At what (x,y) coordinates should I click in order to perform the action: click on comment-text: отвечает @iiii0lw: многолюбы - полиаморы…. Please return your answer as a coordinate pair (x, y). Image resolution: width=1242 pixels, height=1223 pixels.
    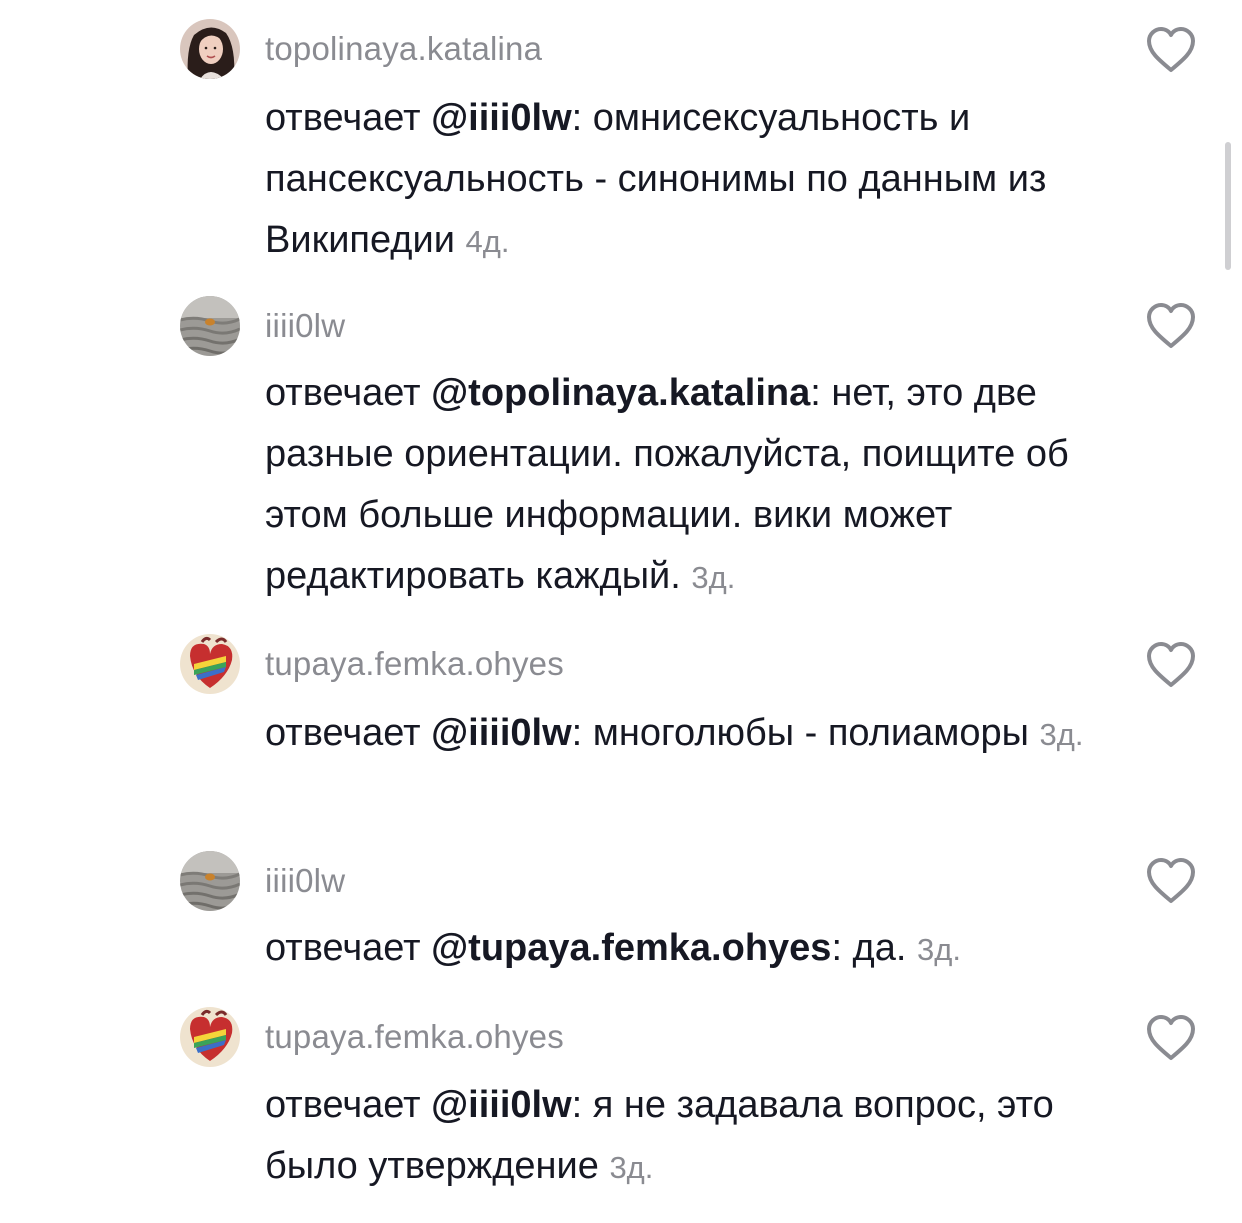
    Looking at the image, I should click on (690, 734).